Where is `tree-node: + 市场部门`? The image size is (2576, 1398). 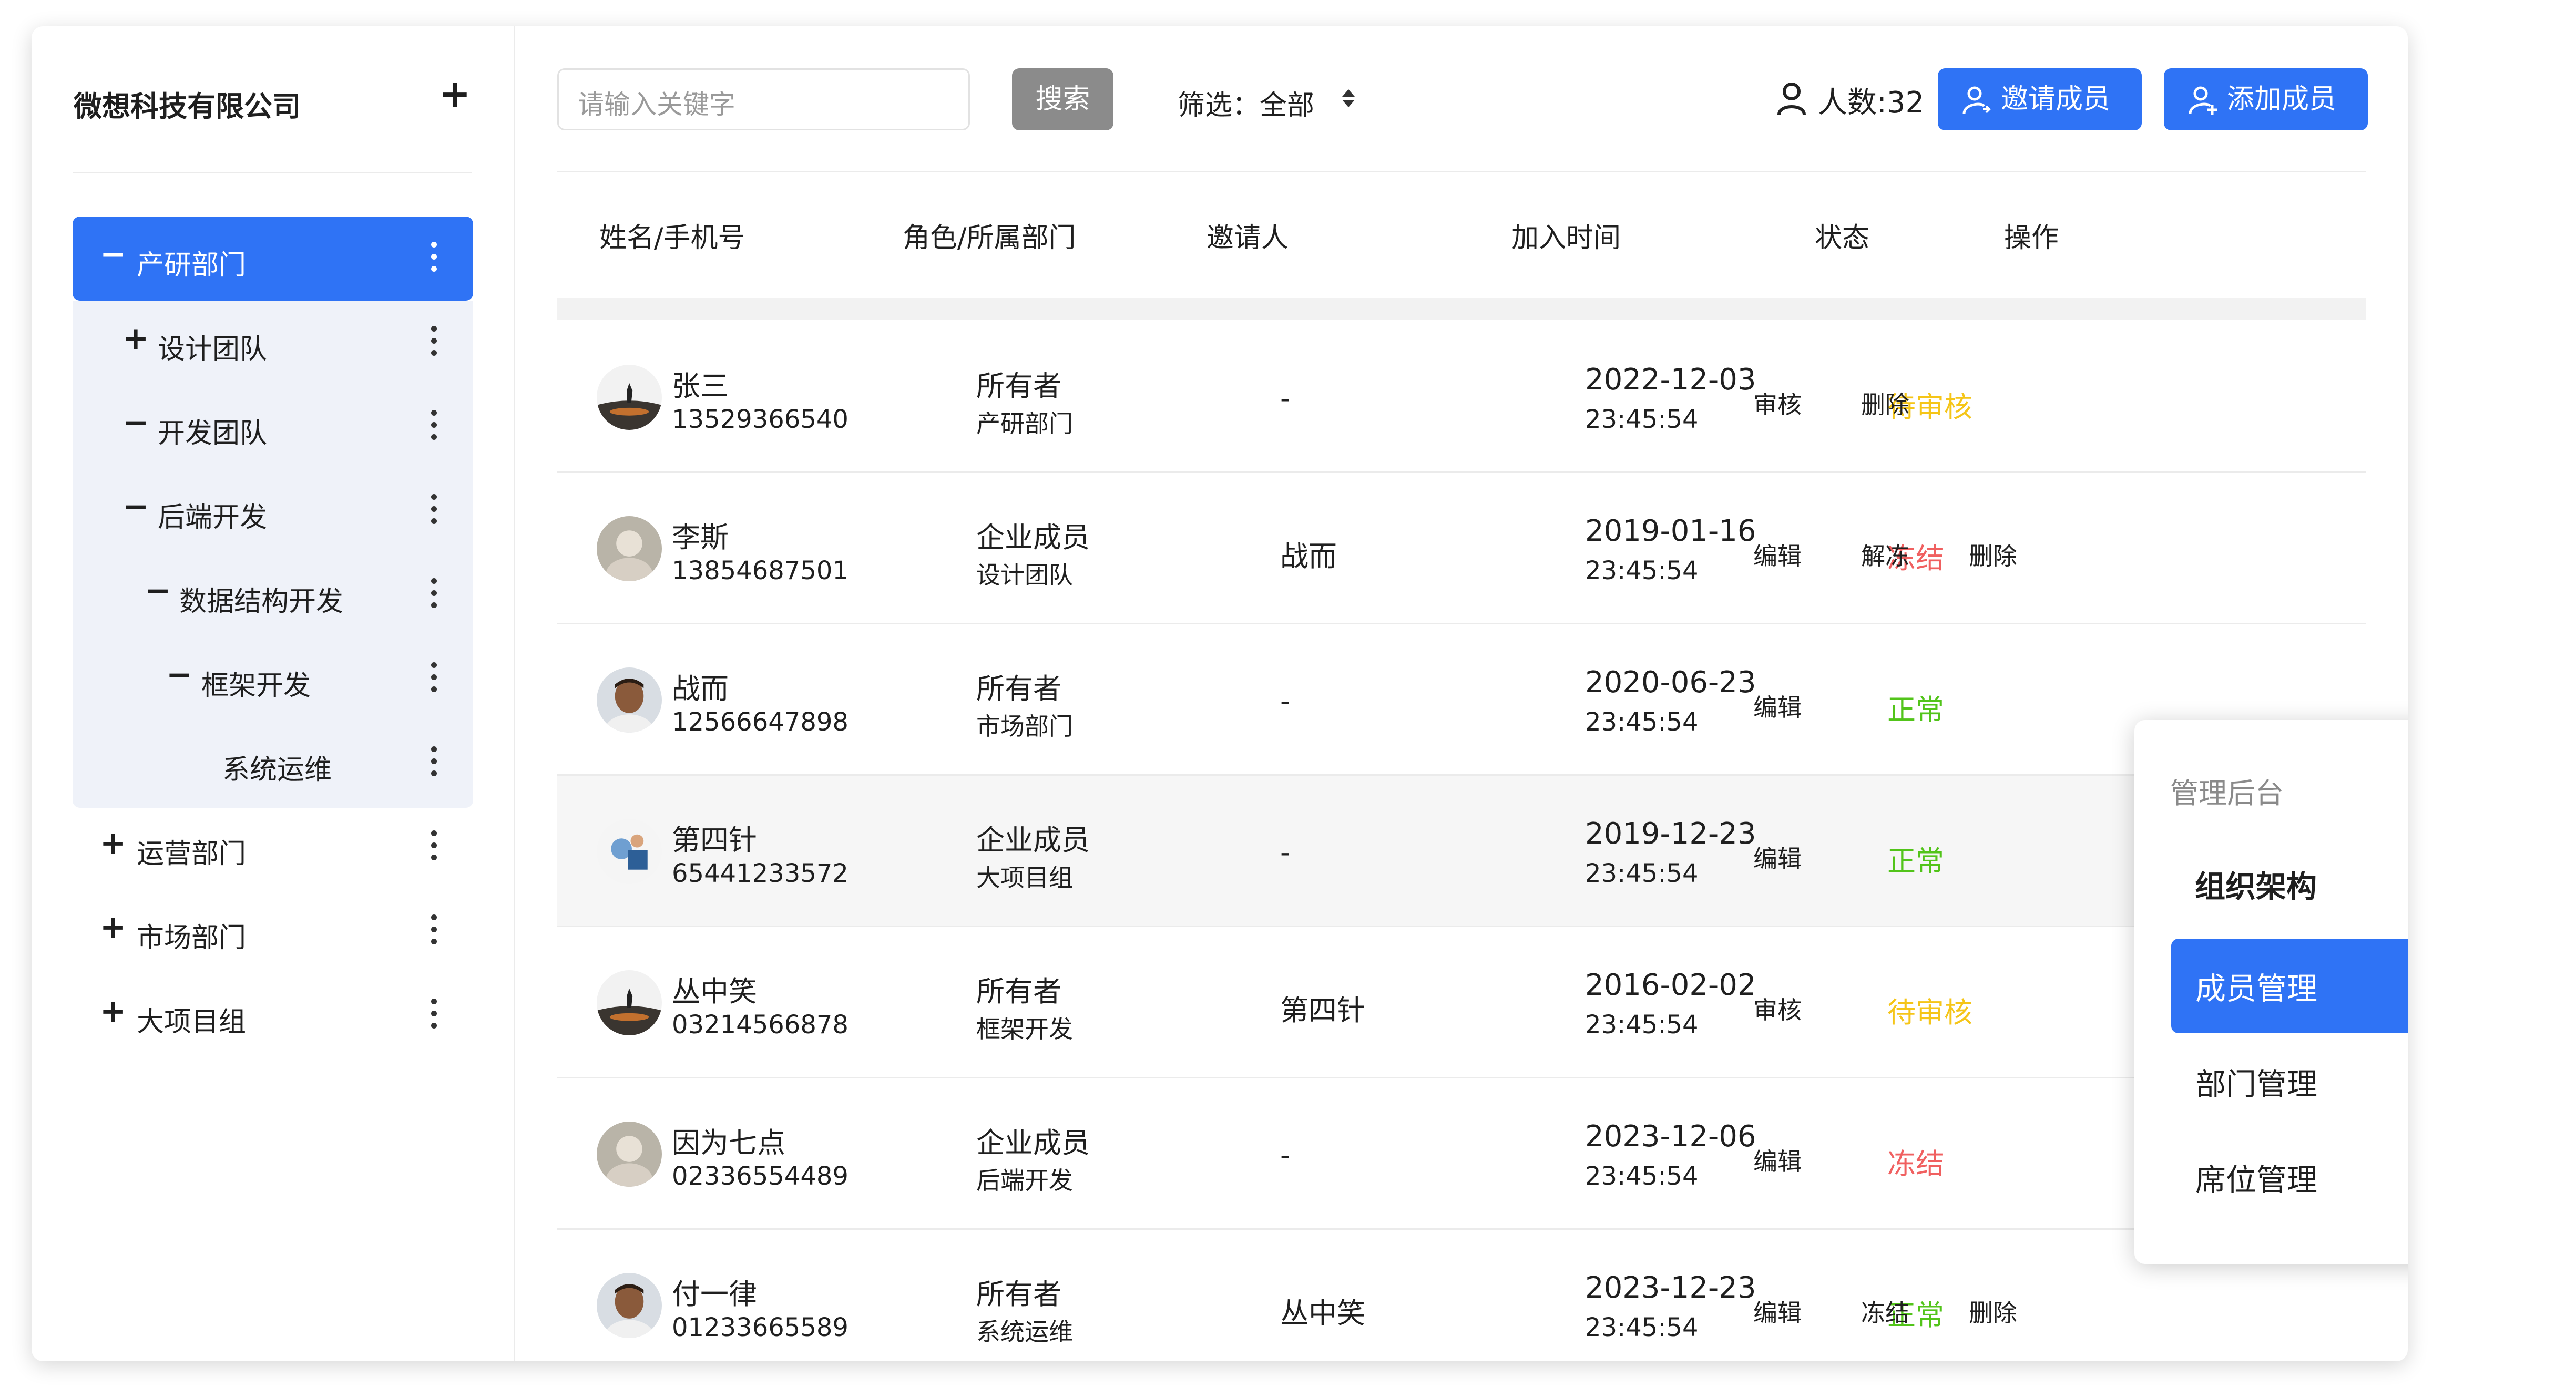
tree-node: + 市场部门 is located at coordinates (273, 931).